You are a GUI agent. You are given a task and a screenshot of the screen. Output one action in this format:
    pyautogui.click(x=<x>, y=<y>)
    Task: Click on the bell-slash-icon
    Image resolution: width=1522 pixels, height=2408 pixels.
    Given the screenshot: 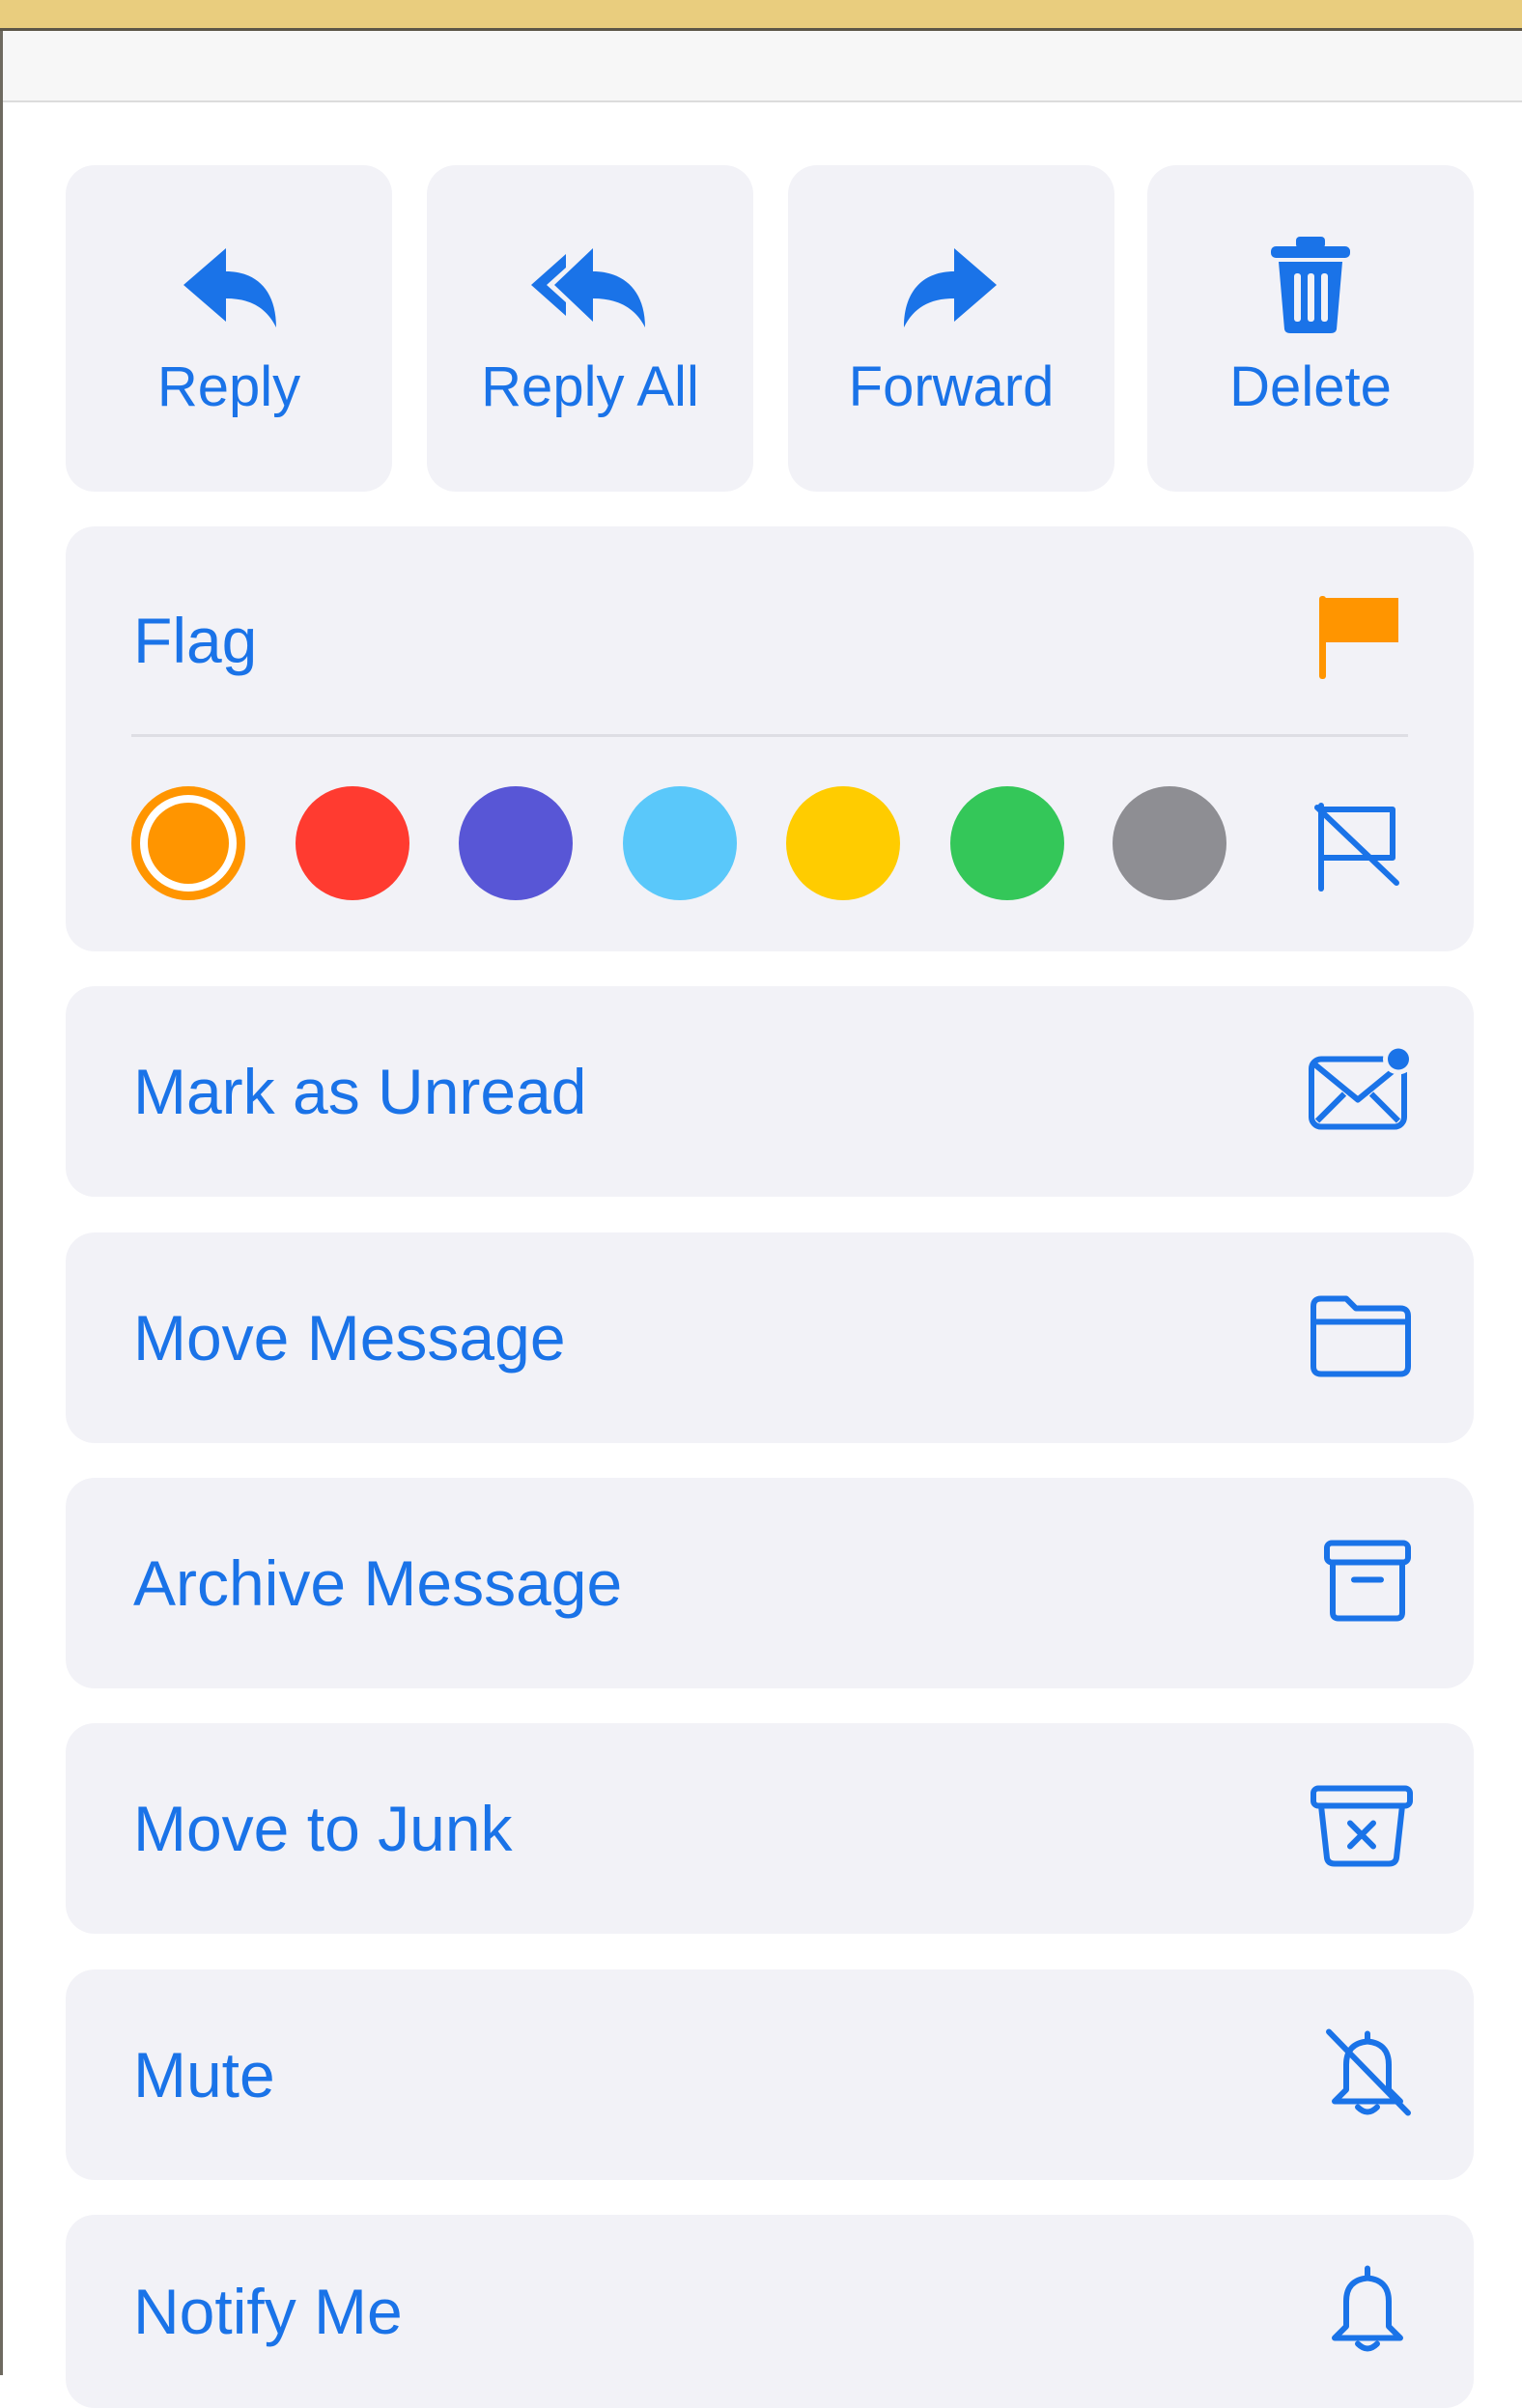 What is the action you would take?
    pyautogui.click(x=1367, y=2075)
    